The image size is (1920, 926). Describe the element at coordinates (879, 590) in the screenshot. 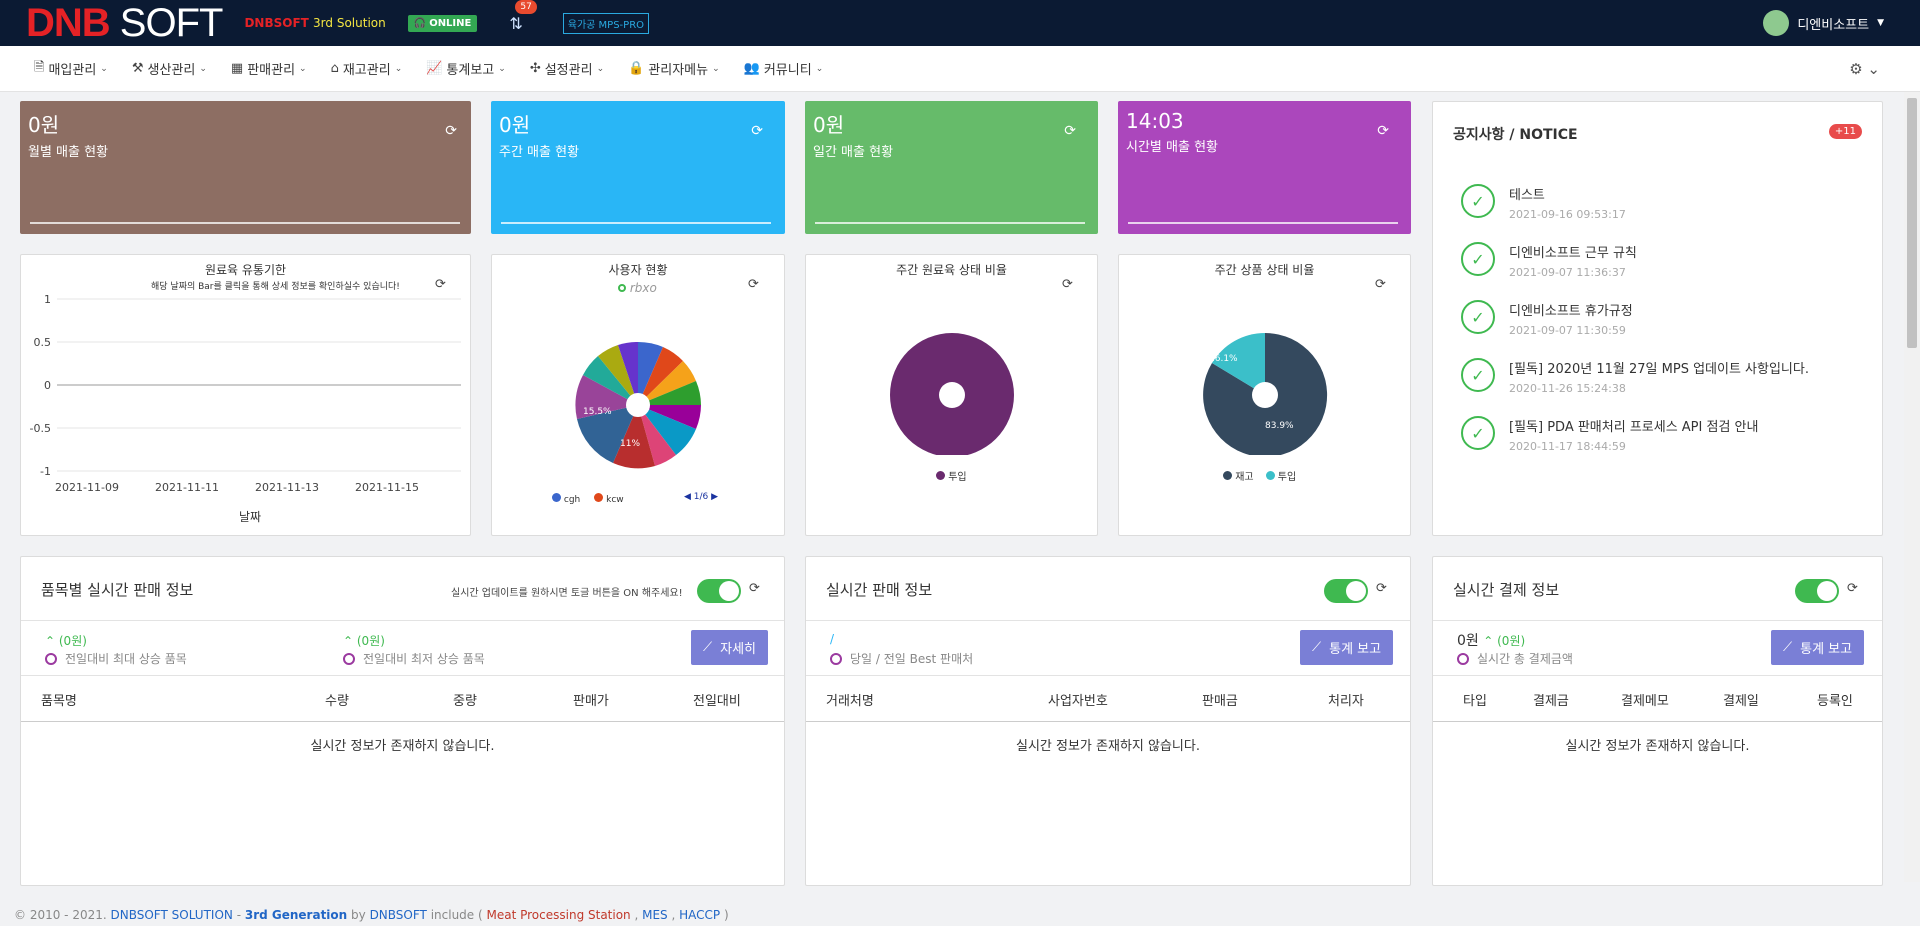

I see `section-title: 실시간 판매 정보` at that location.